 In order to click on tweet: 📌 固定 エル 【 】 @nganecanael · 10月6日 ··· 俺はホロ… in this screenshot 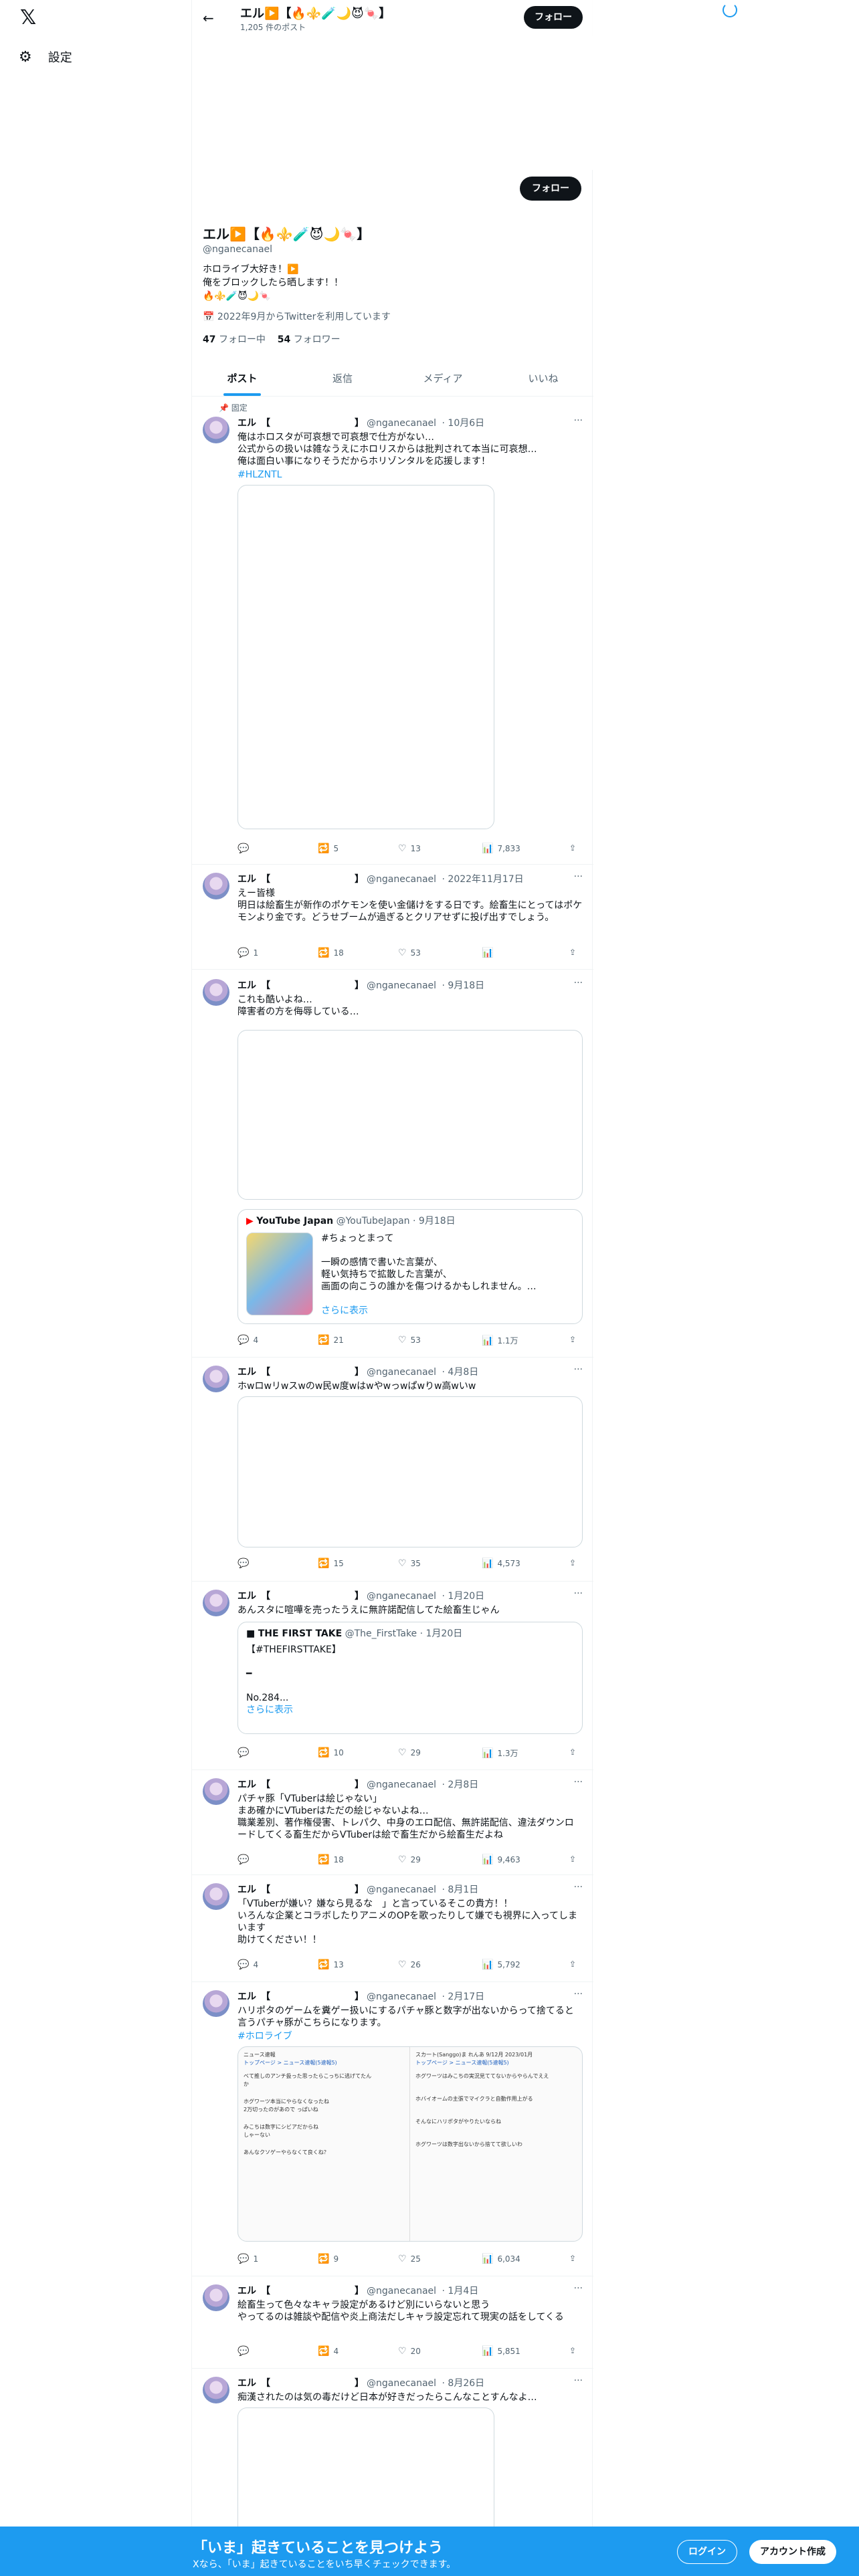, I will do `click(393, 631)`.